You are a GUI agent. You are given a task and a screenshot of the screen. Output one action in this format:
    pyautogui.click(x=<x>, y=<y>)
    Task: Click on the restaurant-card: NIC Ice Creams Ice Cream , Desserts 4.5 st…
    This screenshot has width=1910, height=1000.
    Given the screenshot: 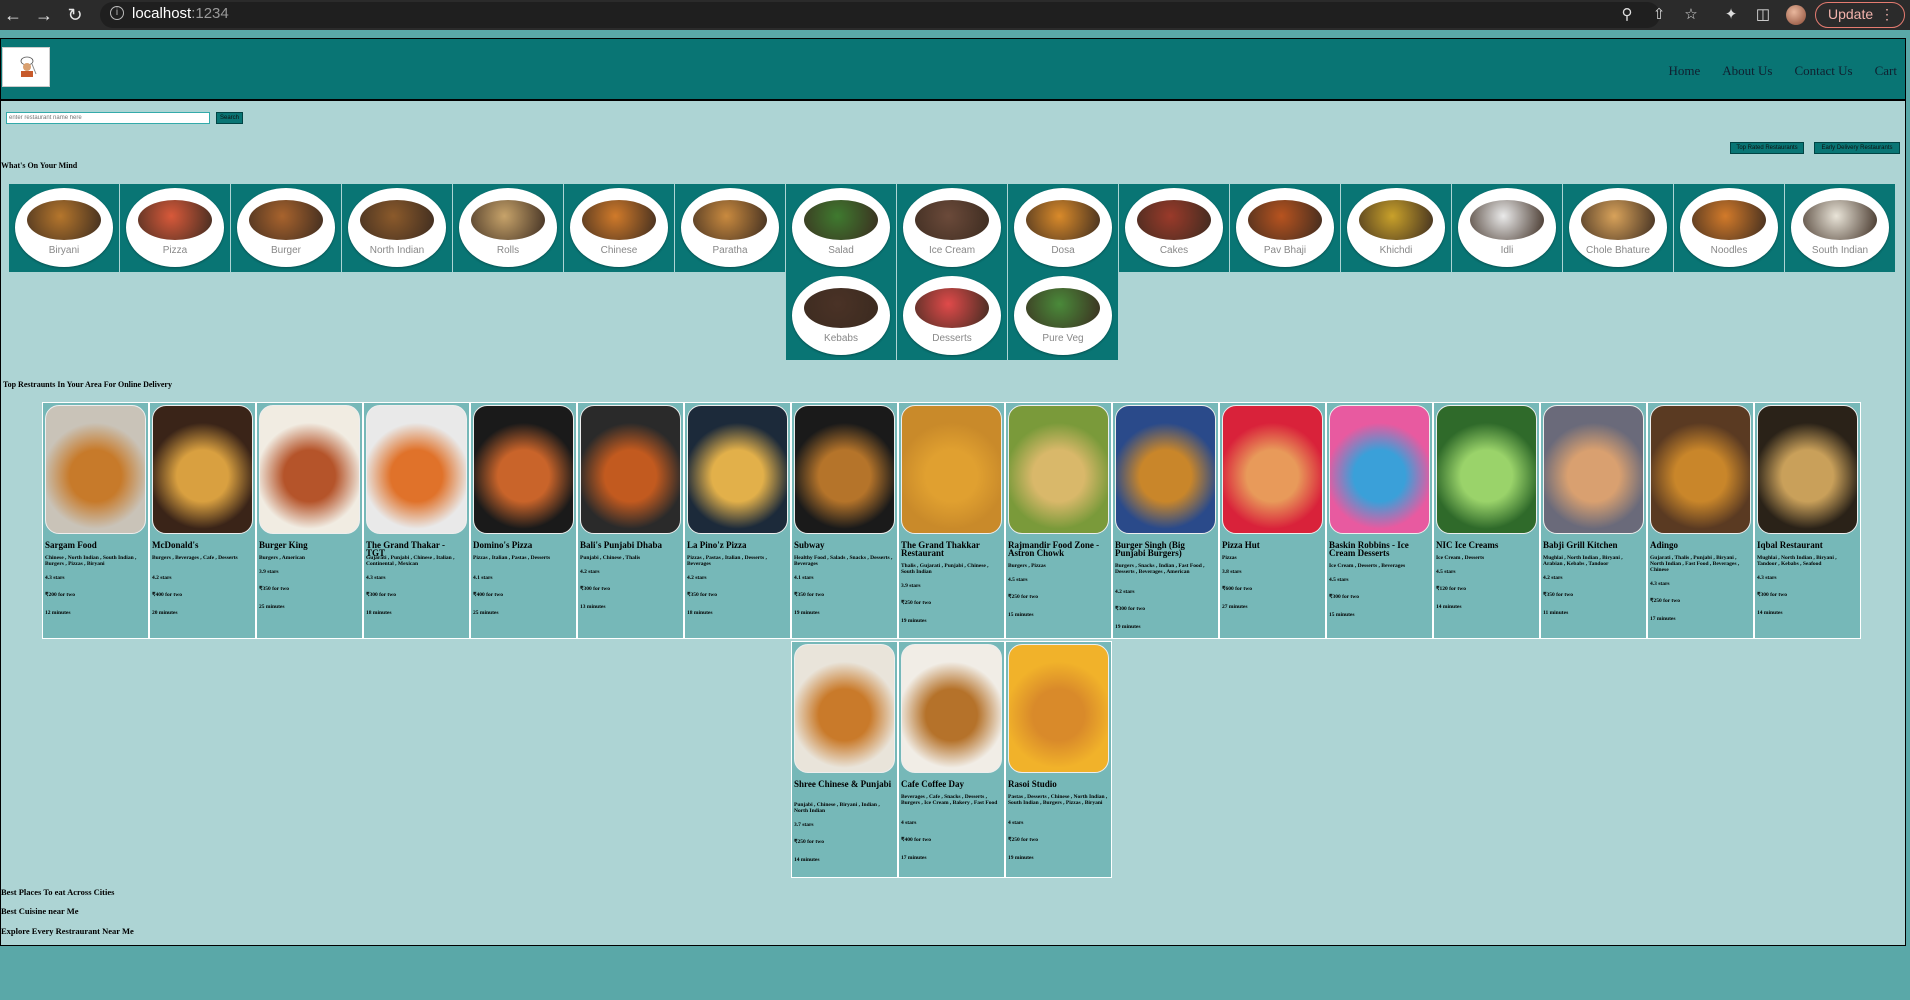 What is the action you would take?
    pyautogui.click(x=1486, y=520)
    